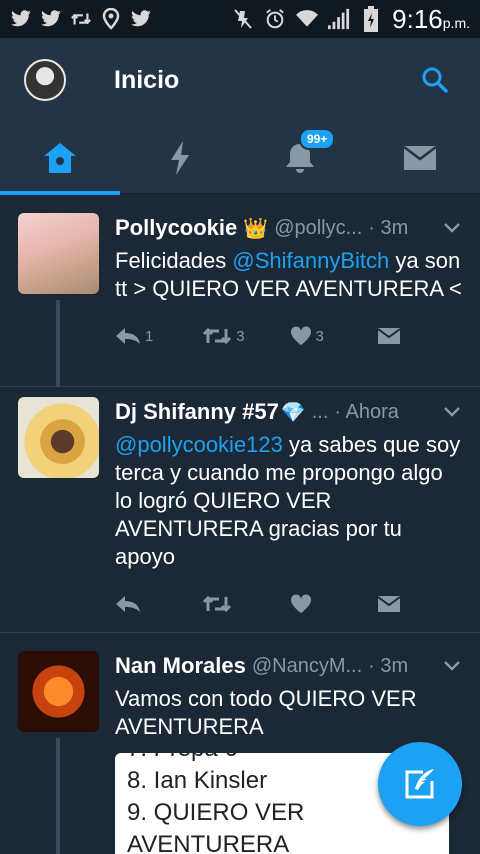 Image resolution: width=480 pixels, height=854 pixels. Describe the element at coordinates (147, 79) in the screenshot. I see `page-title: Inicio` at that location.